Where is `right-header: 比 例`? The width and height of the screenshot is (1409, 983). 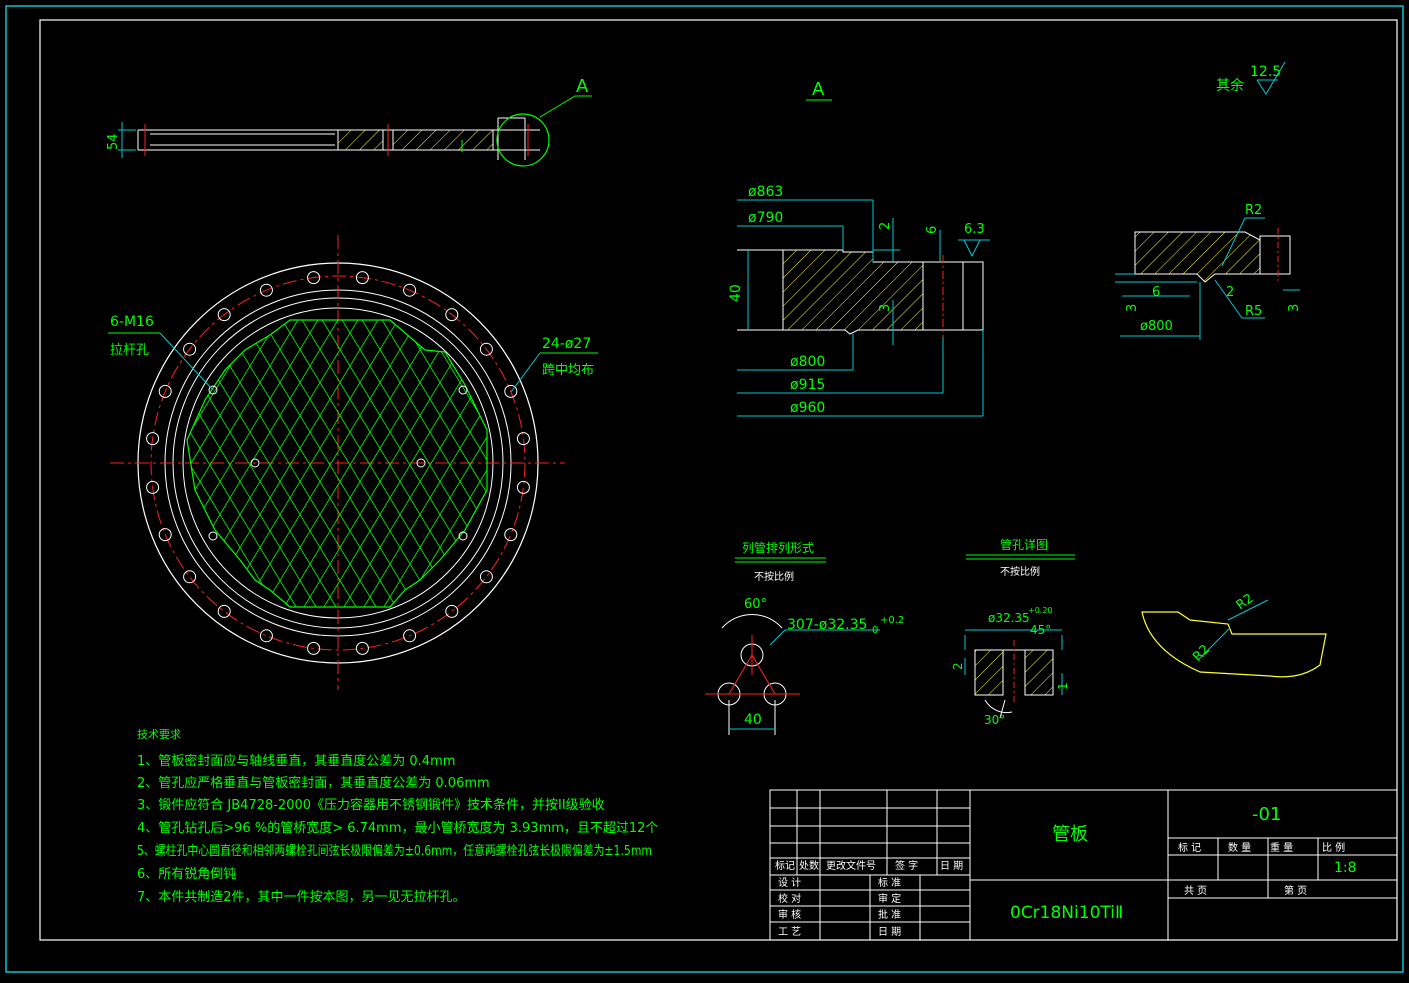
right-header: 比 例 is located at coordinates (1333, 847).